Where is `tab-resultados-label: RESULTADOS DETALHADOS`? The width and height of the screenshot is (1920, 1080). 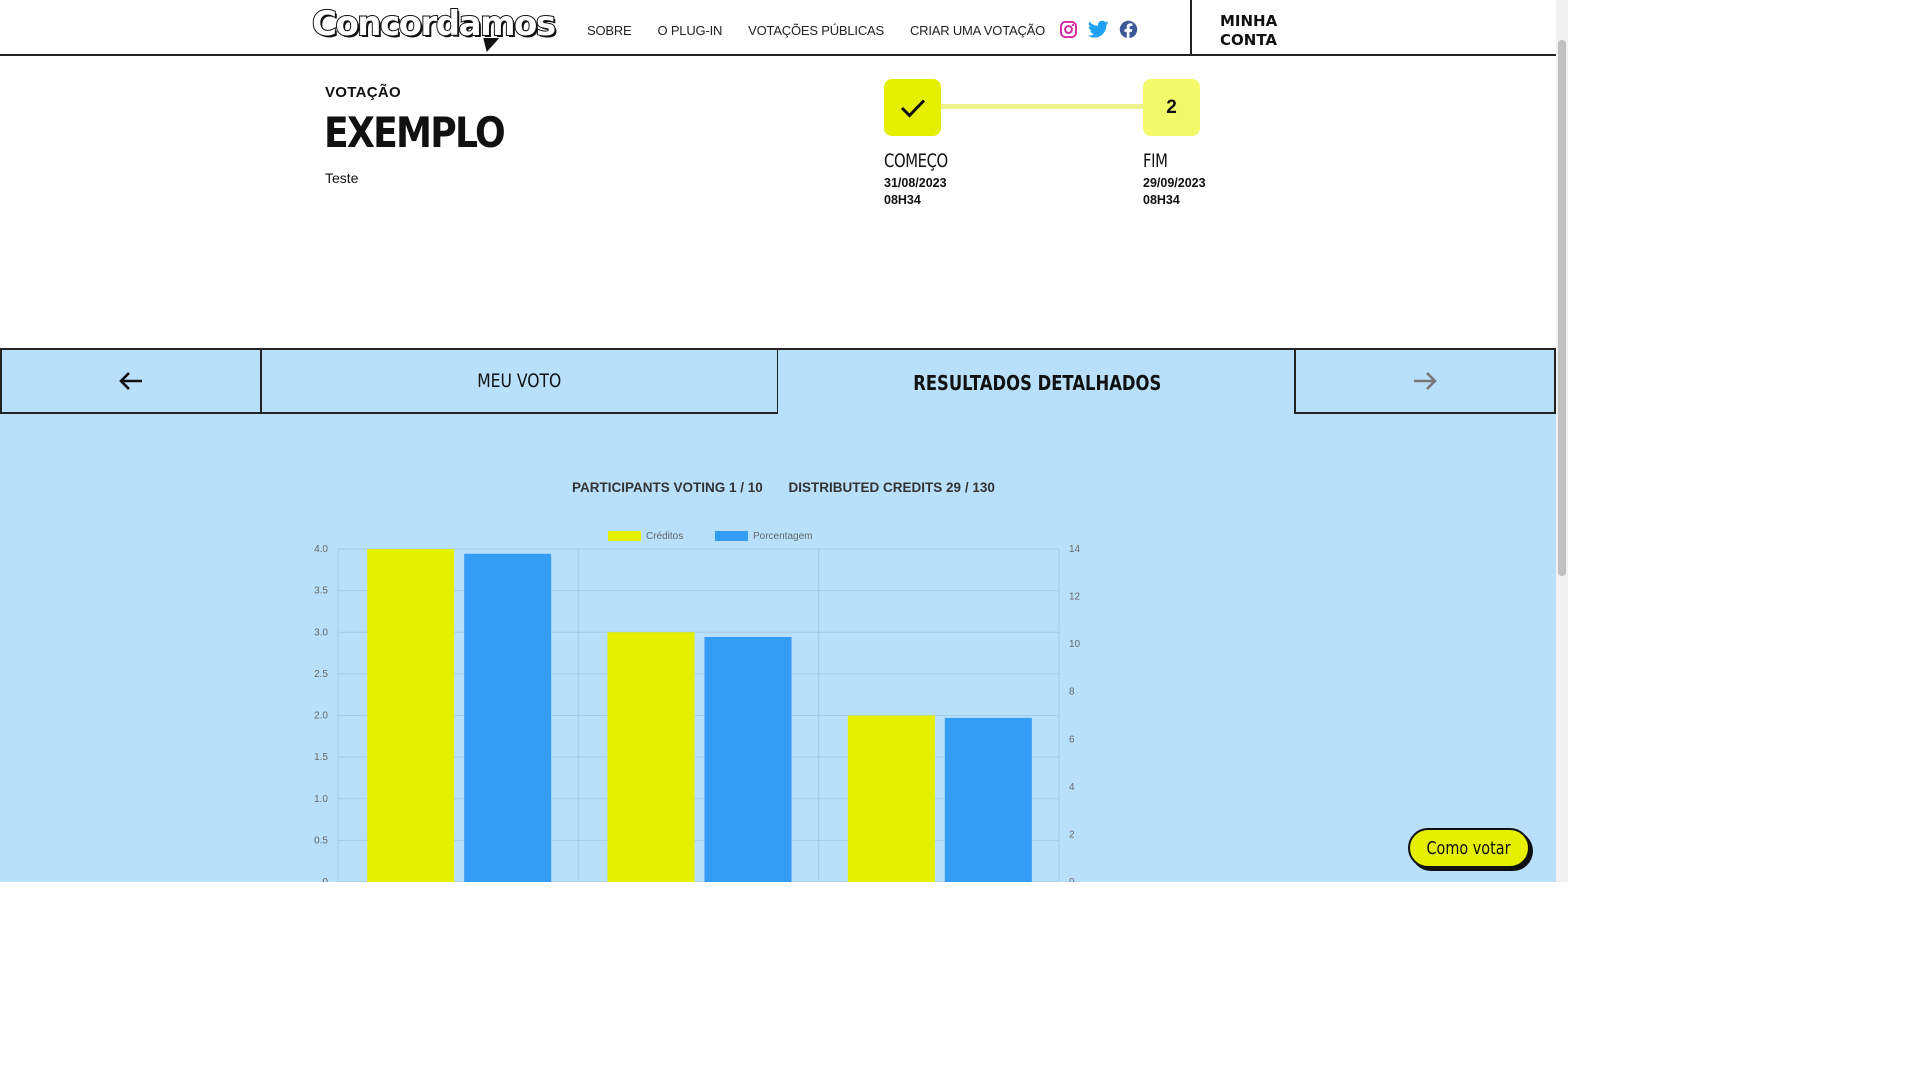 tab-resultados-label: RESULTADOS DETALHADOS is located at coordinates (1037, 383).